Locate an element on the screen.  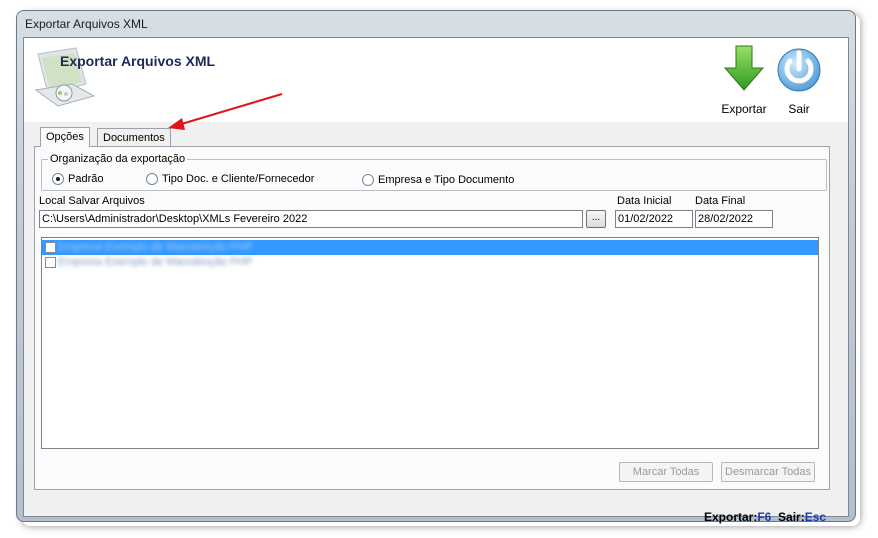
shortcut-export-key: F6 is located at coordinates (764, 517).